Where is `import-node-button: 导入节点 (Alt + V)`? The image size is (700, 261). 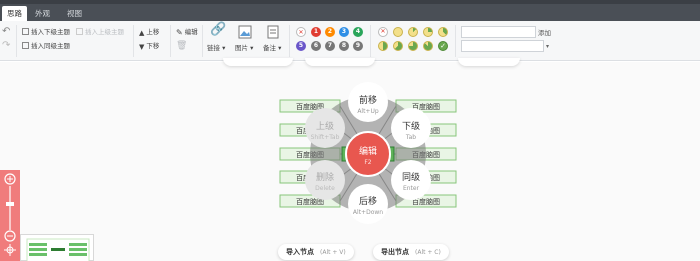
import-node-button: 导入节点 (Alt + V) is located at coordinates (316, 252).